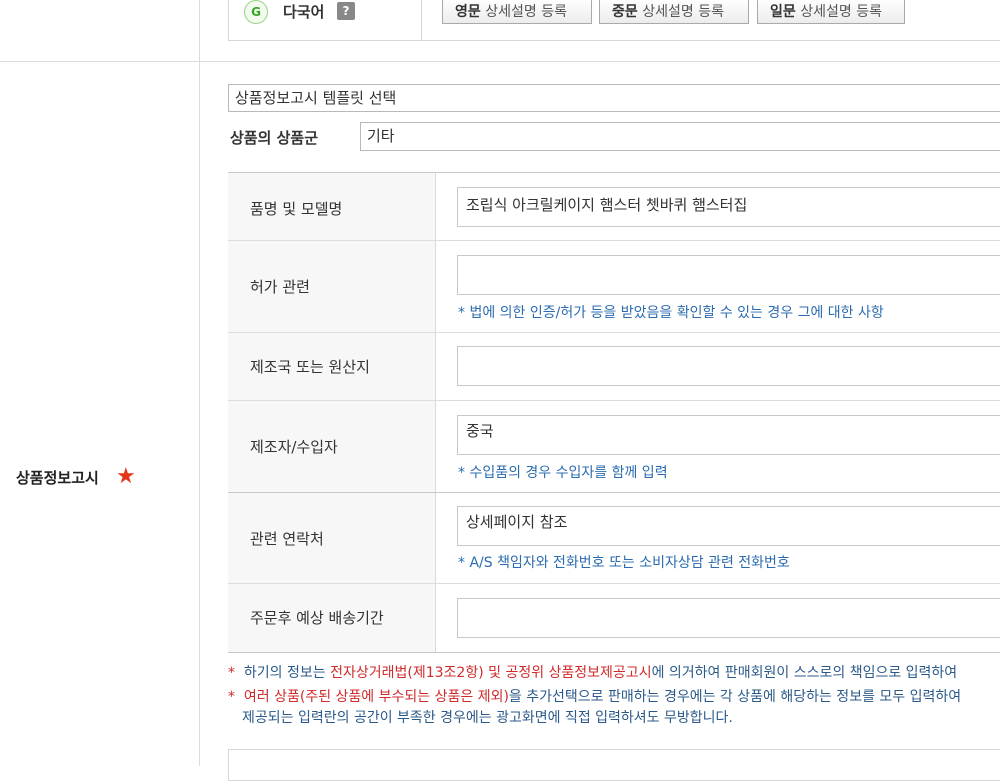  I want to click on chinese-detail-button: 중문 상세설명 등록, so click(674, 12).